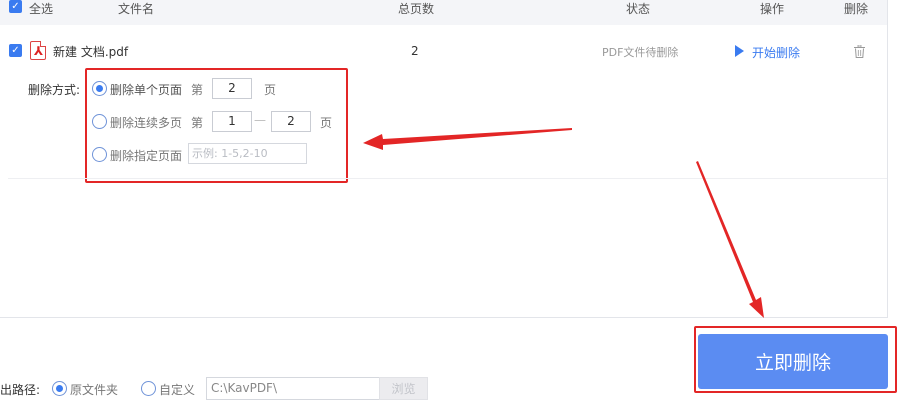  I want to click on file-total-pages: 2, so click(415, 51).